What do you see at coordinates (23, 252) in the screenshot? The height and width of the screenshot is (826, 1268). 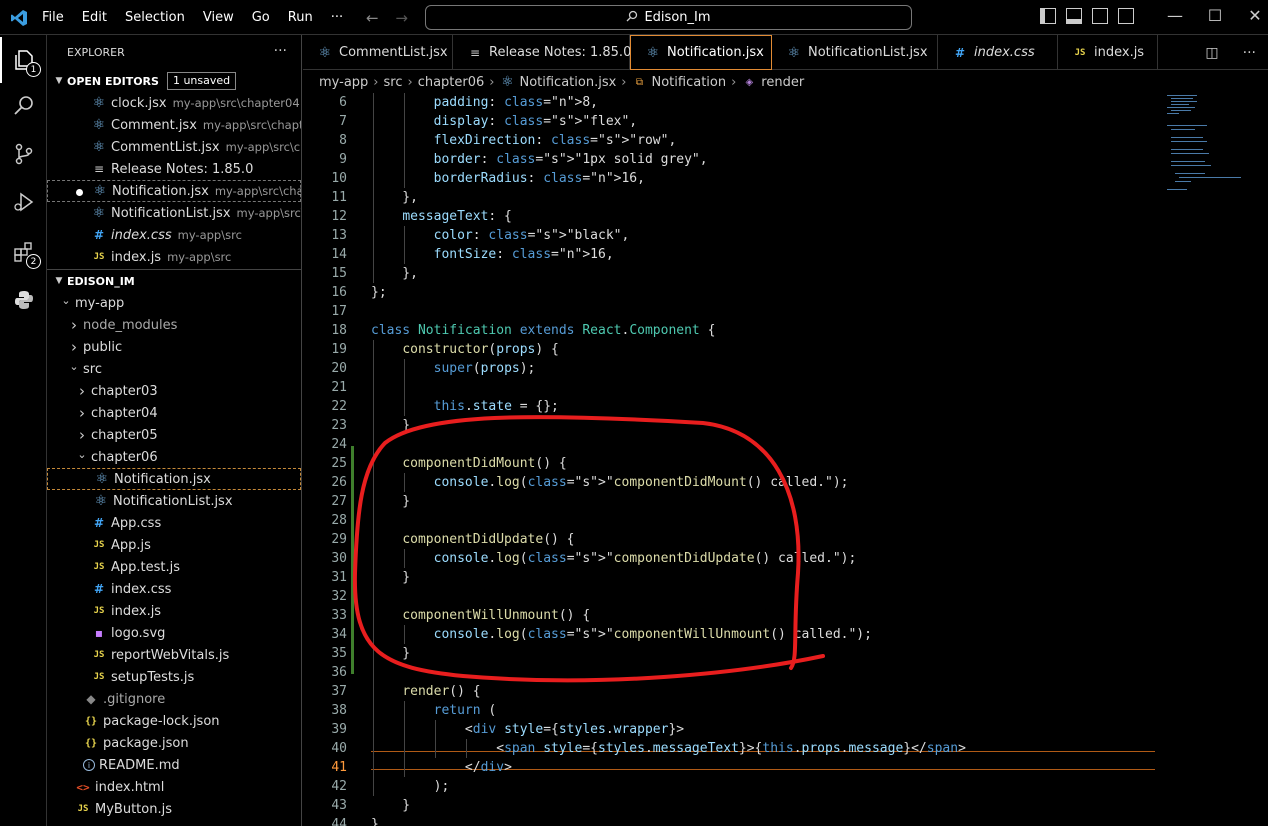 I see `extensions-icon: 2` at bounding box center [23, 252].